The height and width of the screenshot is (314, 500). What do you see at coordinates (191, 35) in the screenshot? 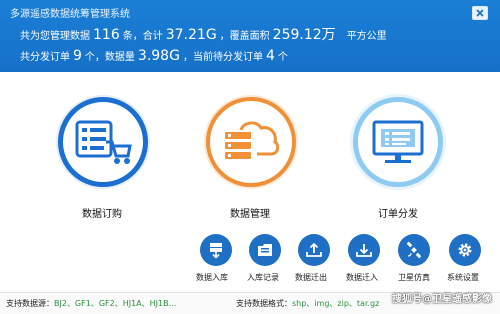
I see `total-size: 37.21G` at bounding box center [191, 35].